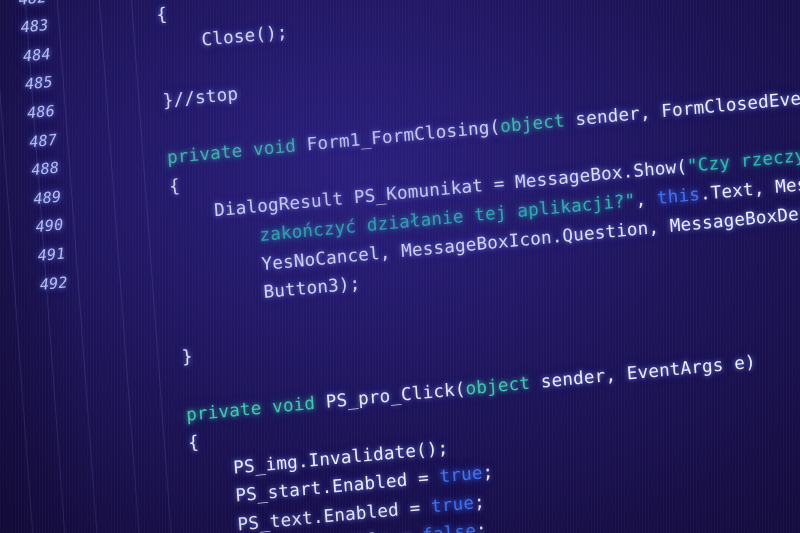 The width and height of the screenshot is (800, 533). What do you see at coordinates (35, 26) in the screenshot?
I see `line-number: 483` at bounding box center [35, 26].